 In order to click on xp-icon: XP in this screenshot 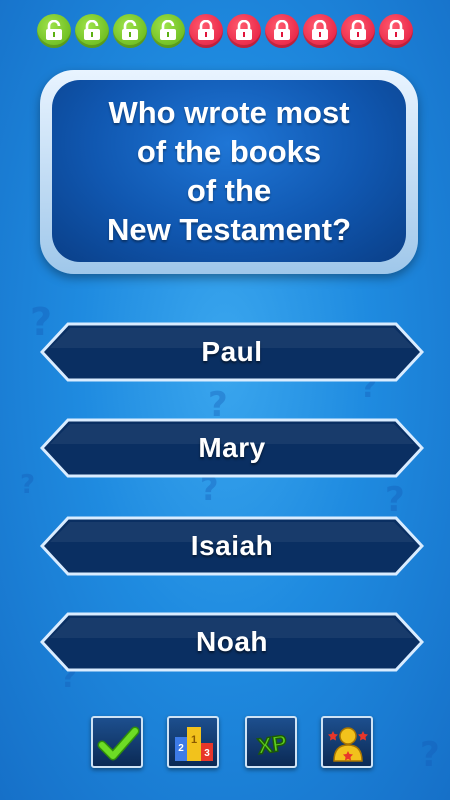, I will do `click(272, 744)`.